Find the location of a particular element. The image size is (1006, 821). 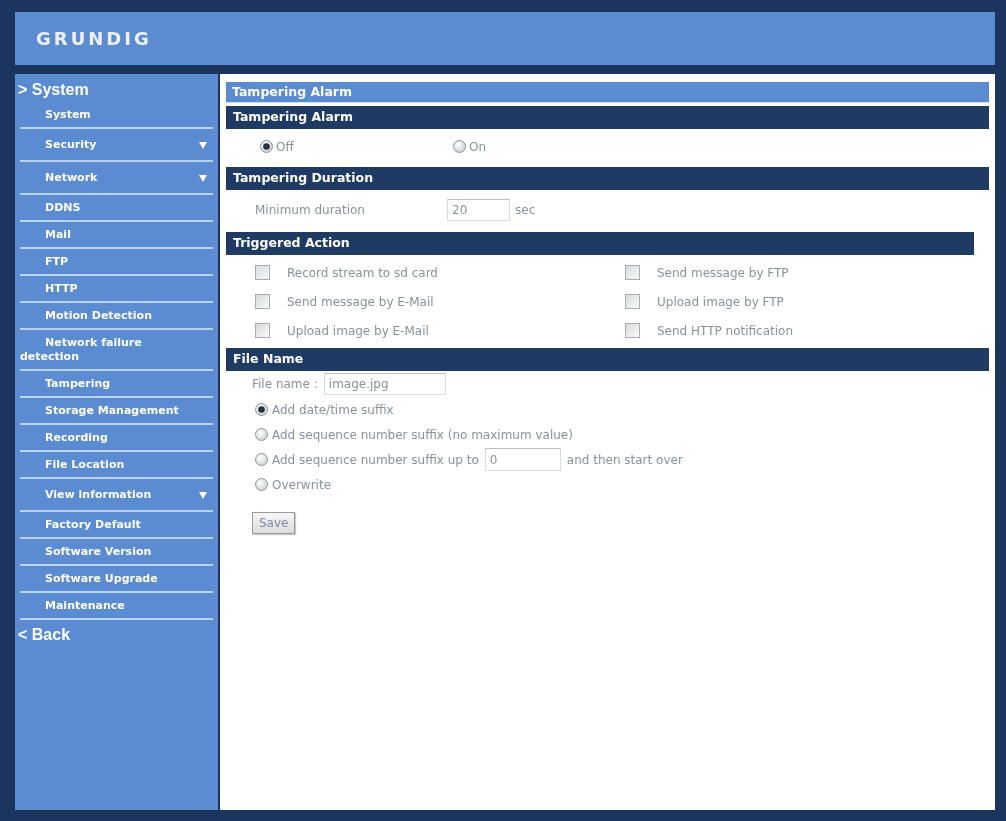

sidebar-item: Network is located at coordinates (116, 178).